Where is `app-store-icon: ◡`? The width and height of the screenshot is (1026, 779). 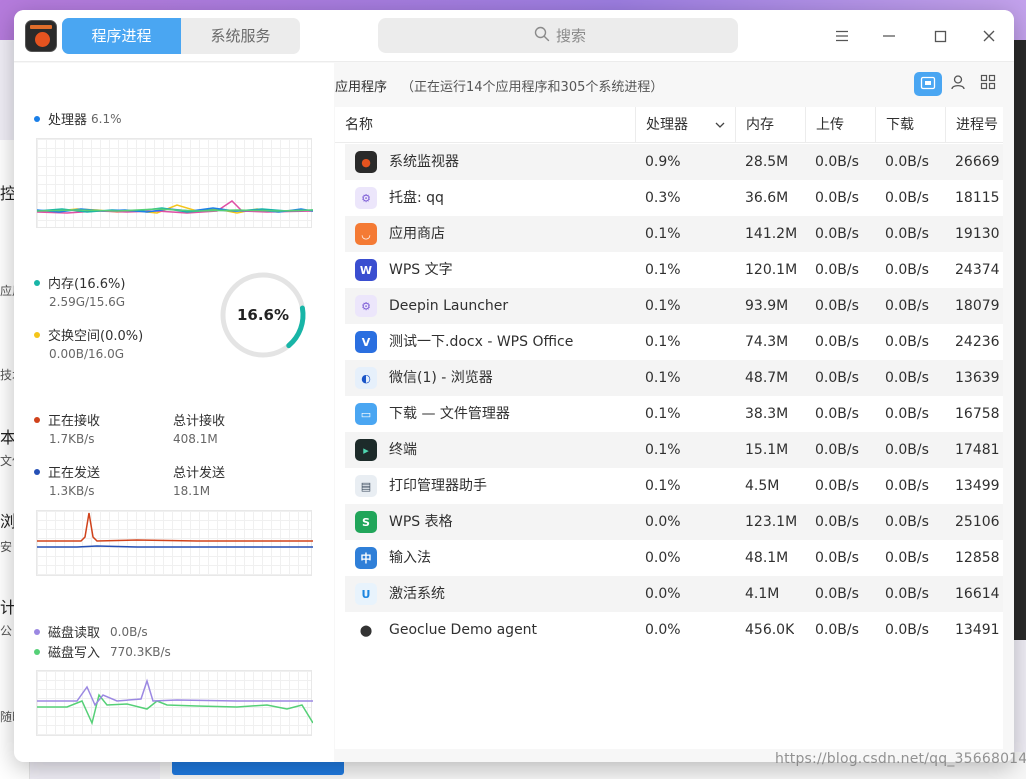
app-store-icon: ◡ is located at coordinates (366, 234).